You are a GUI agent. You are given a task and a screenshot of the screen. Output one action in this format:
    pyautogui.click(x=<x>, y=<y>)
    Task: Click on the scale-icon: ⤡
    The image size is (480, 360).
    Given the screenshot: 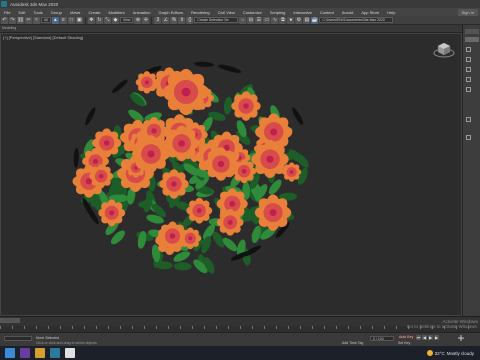 What is the action you would take?
    pyautogui.click(x=107, y=20)
    